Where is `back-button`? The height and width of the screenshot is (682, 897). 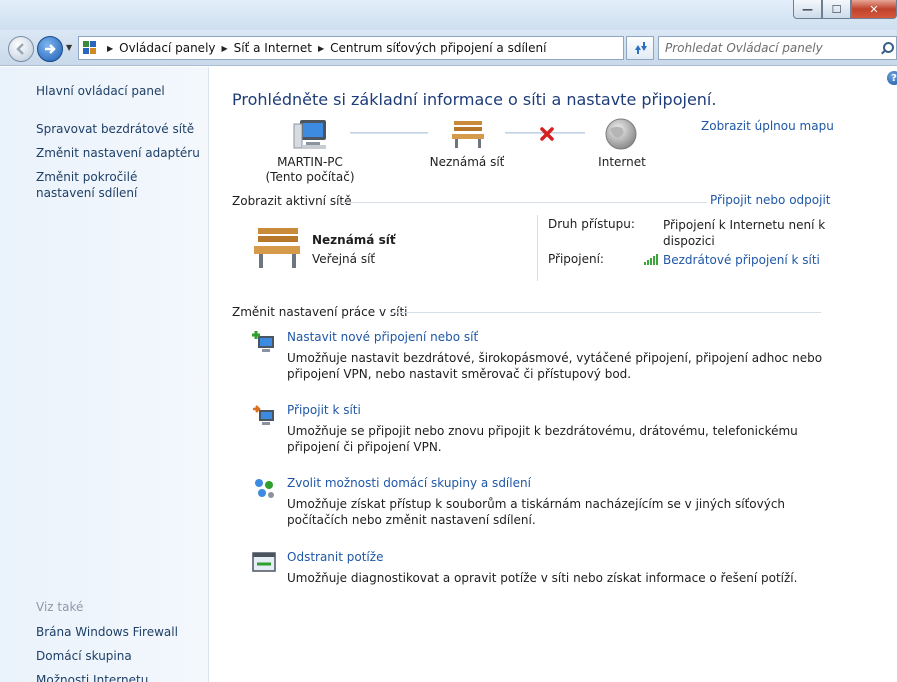 back-button is located at coordinates (21, 49).